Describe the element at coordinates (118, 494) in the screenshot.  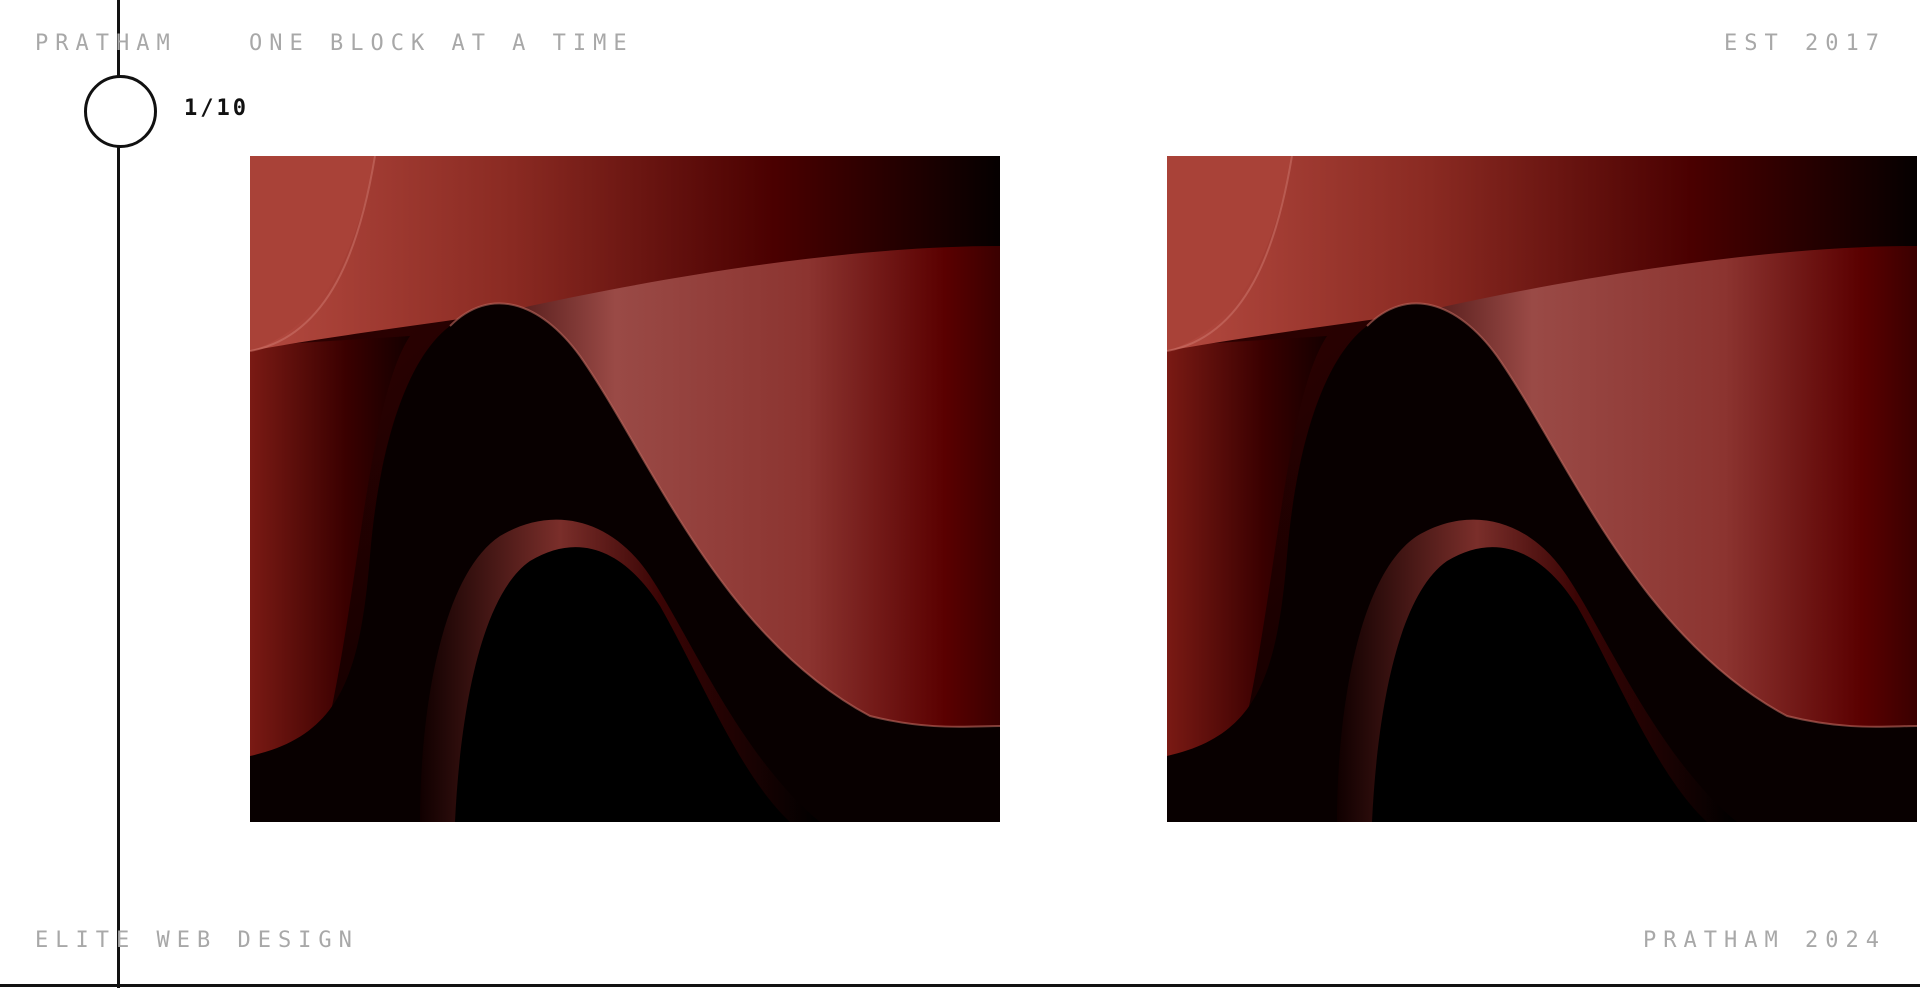
I see `timeline-line` at that location.